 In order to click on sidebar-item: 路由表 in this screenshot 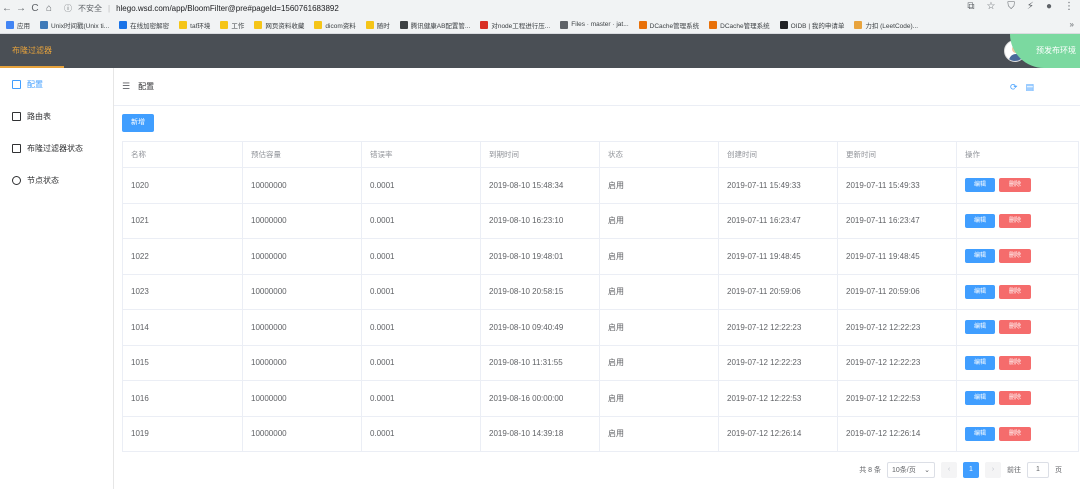, I will do `click(56, 116)`.